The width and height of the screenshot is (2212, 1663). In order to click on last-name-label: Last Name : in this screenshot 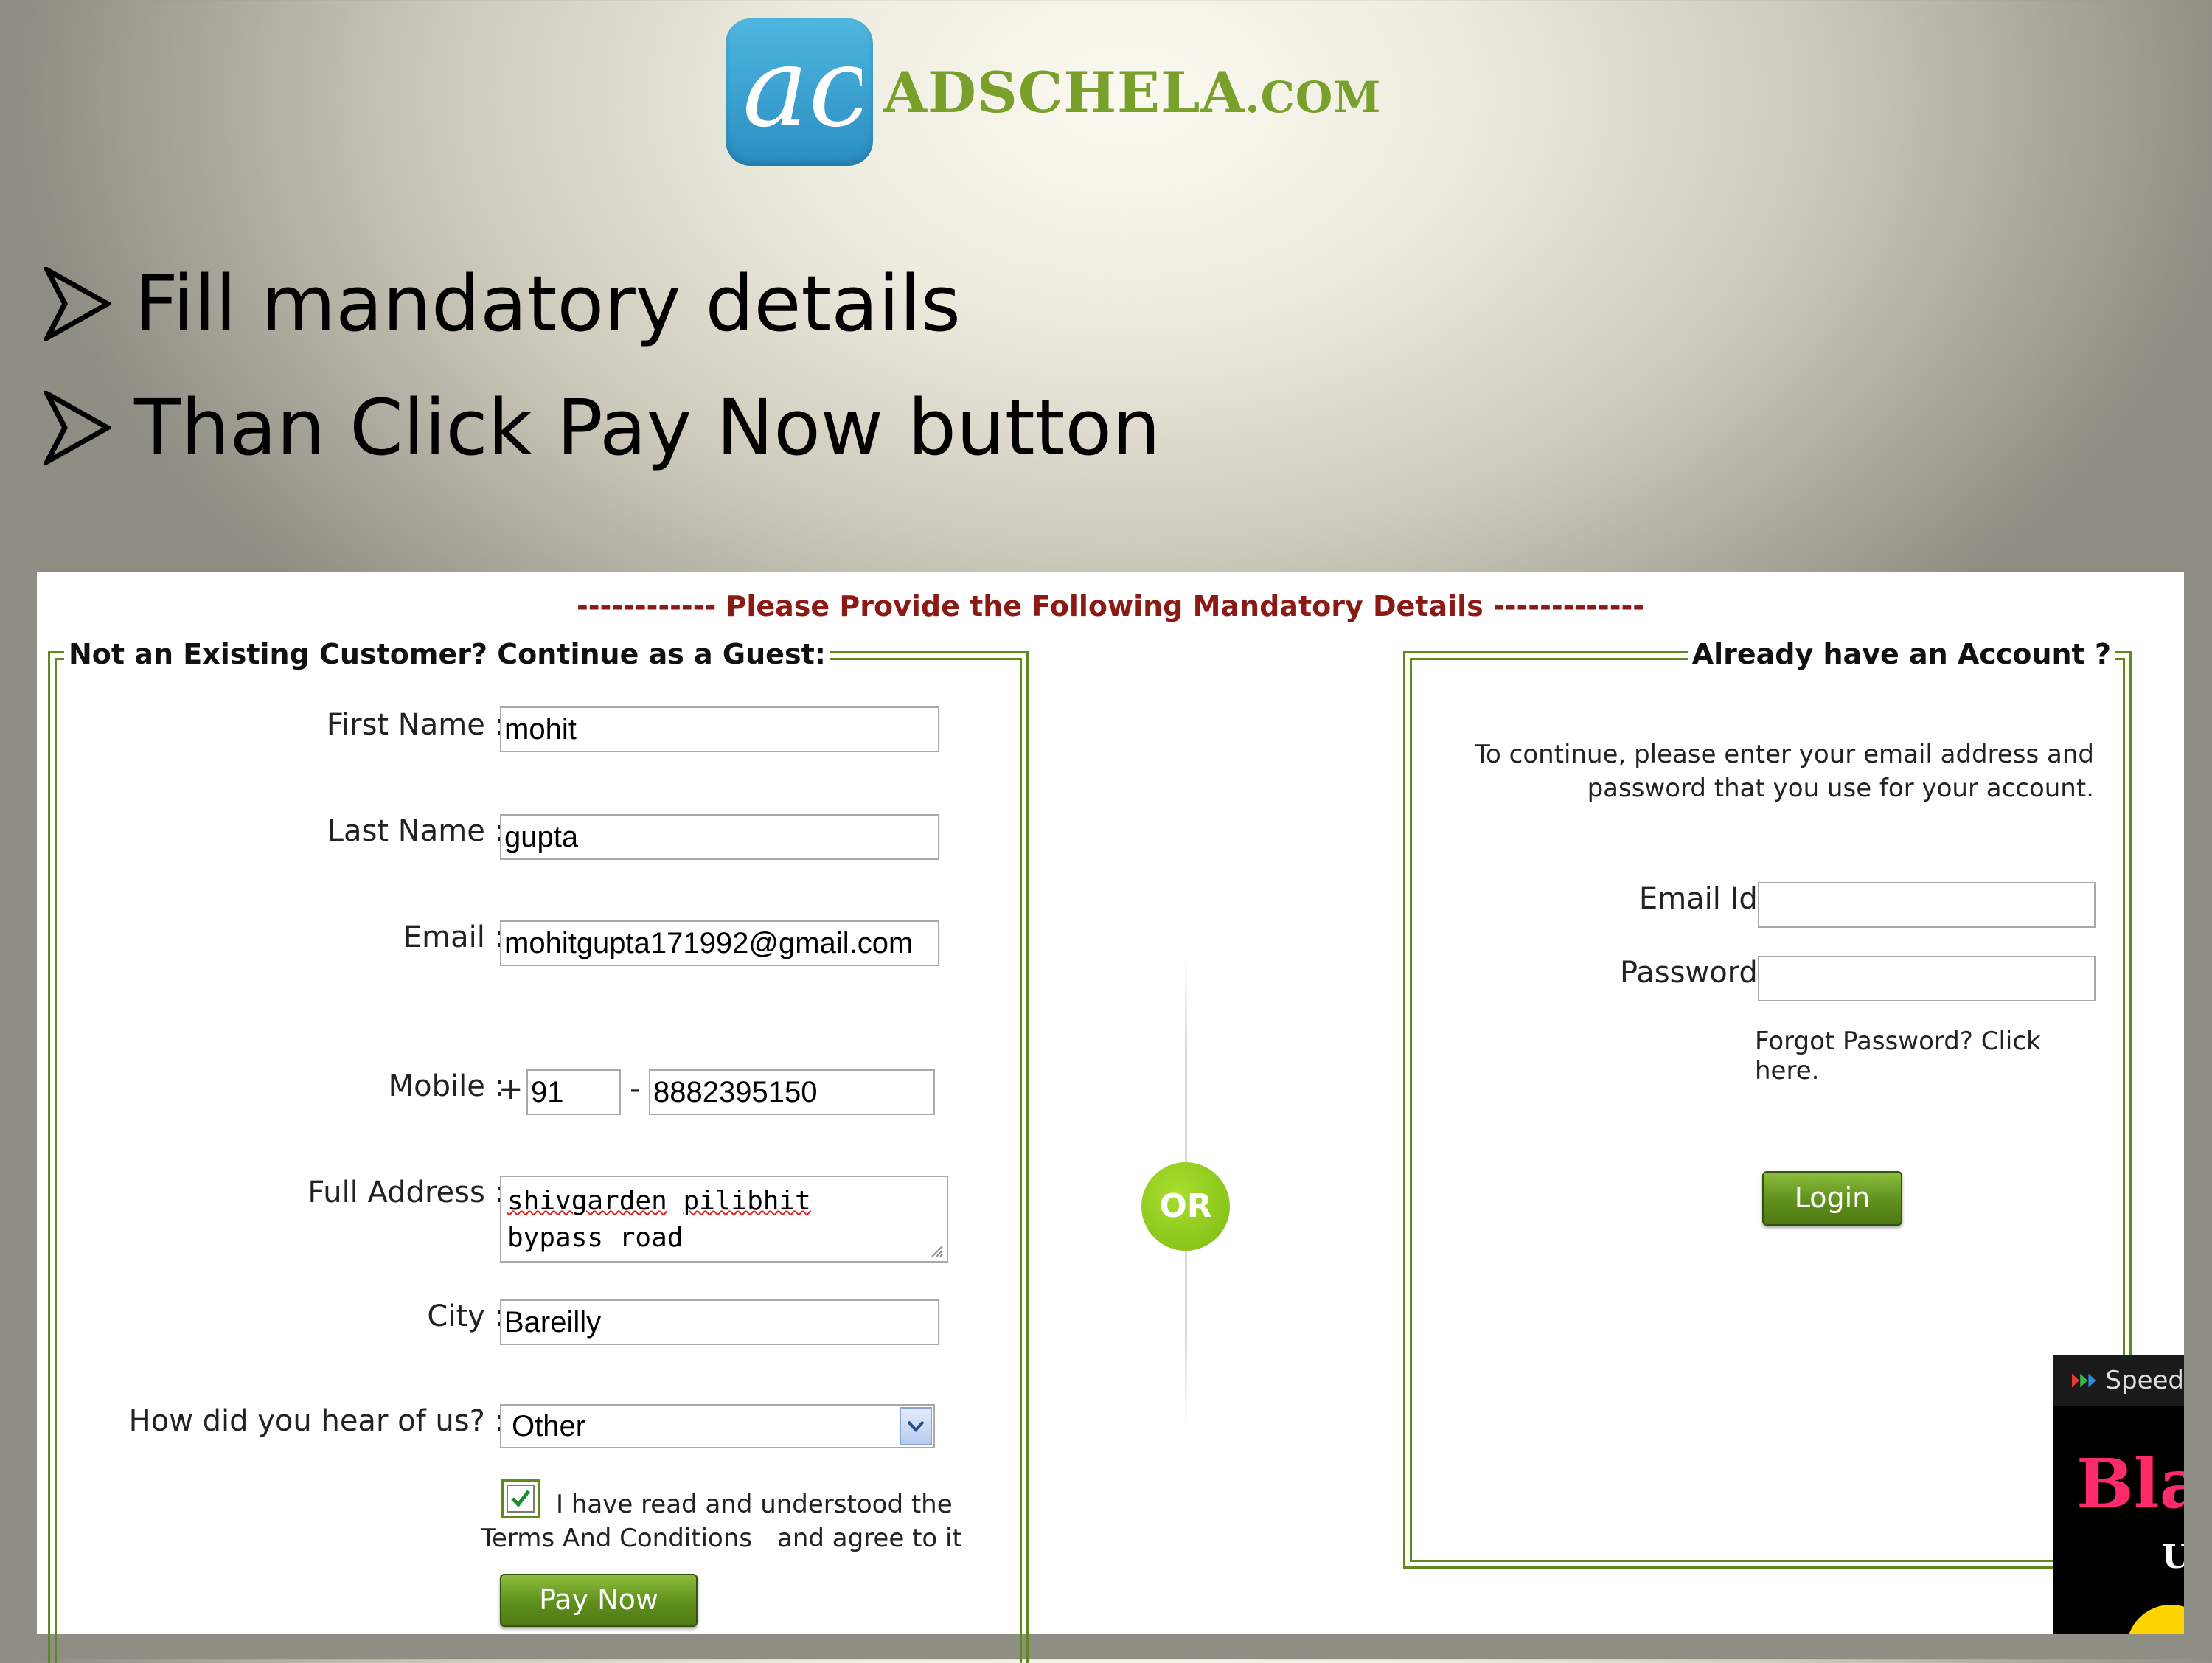, I will do `click(415, 831)`.